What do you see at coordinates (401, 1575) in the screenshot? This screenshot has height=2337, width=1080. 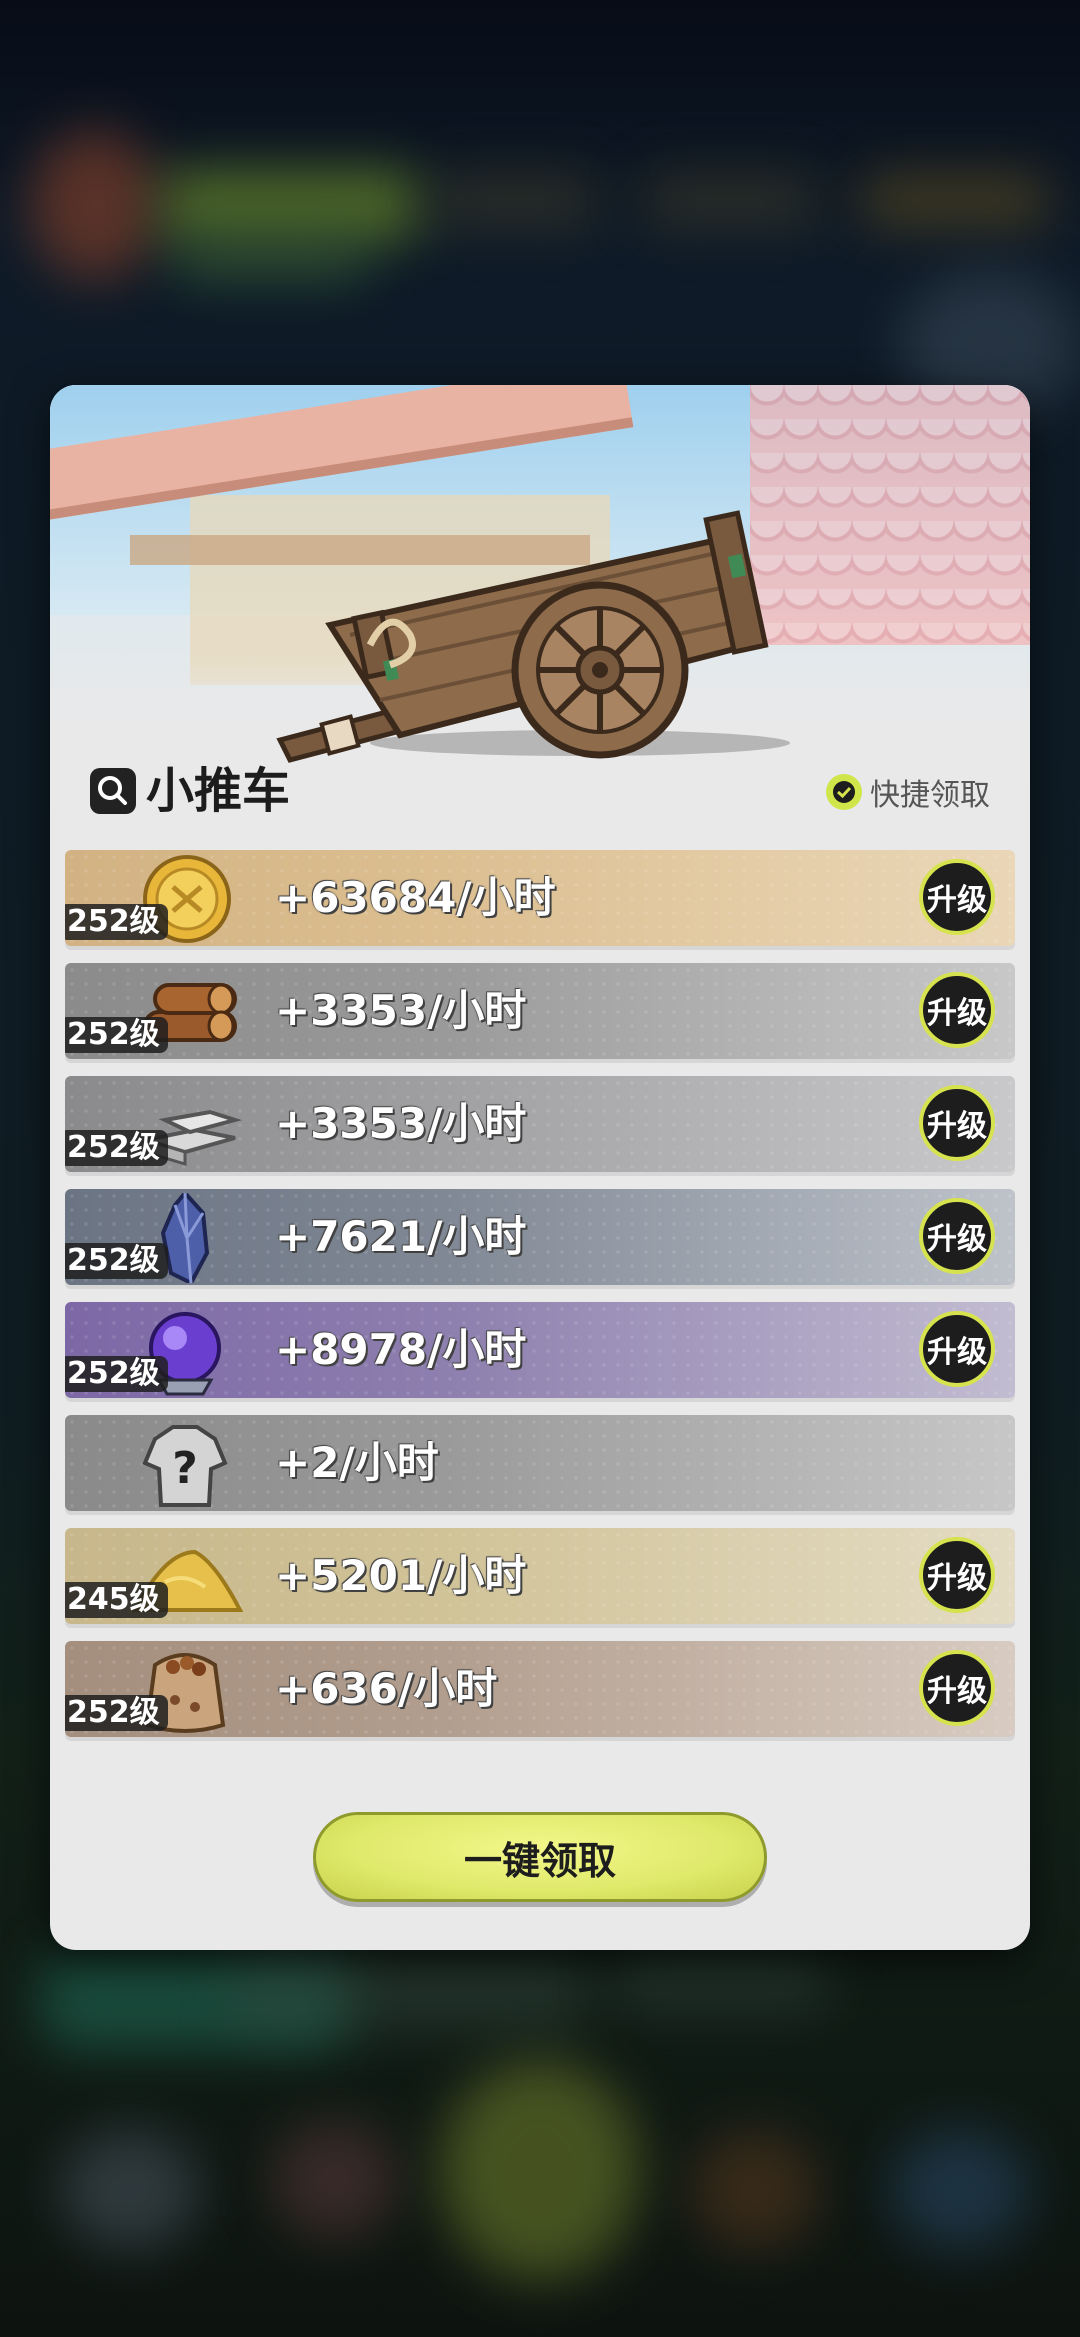 I see `rate-text: +5201/小时` at bounding box center [401, 1575].